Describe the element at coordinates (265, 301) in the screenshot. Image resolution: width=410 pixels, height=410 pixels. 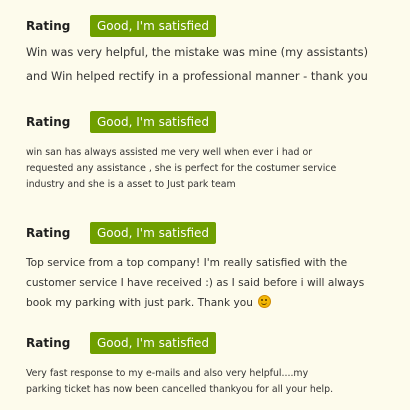
I see `smiling-face-icon` at that location.